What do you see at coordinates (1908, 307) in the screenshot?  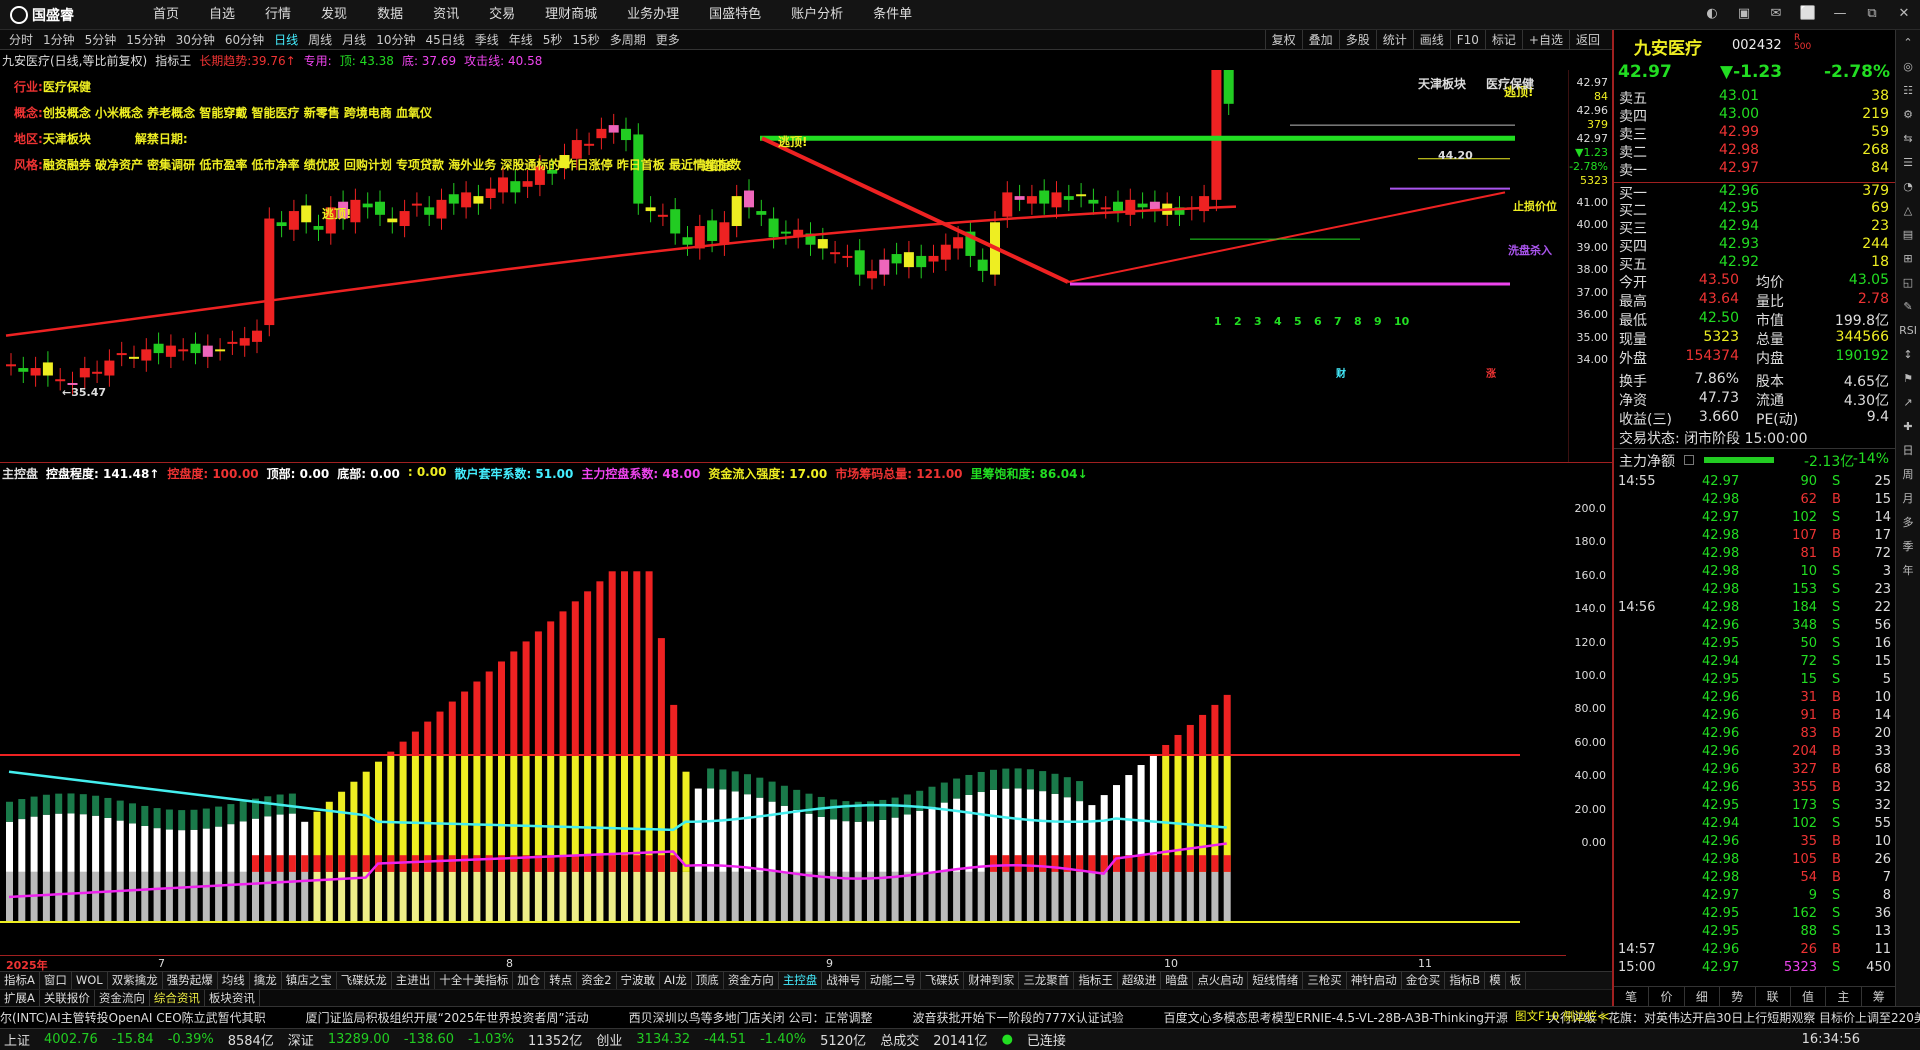 I see `sidebar-tool-icon-11: ✎` at bounding box center [1908, 307].